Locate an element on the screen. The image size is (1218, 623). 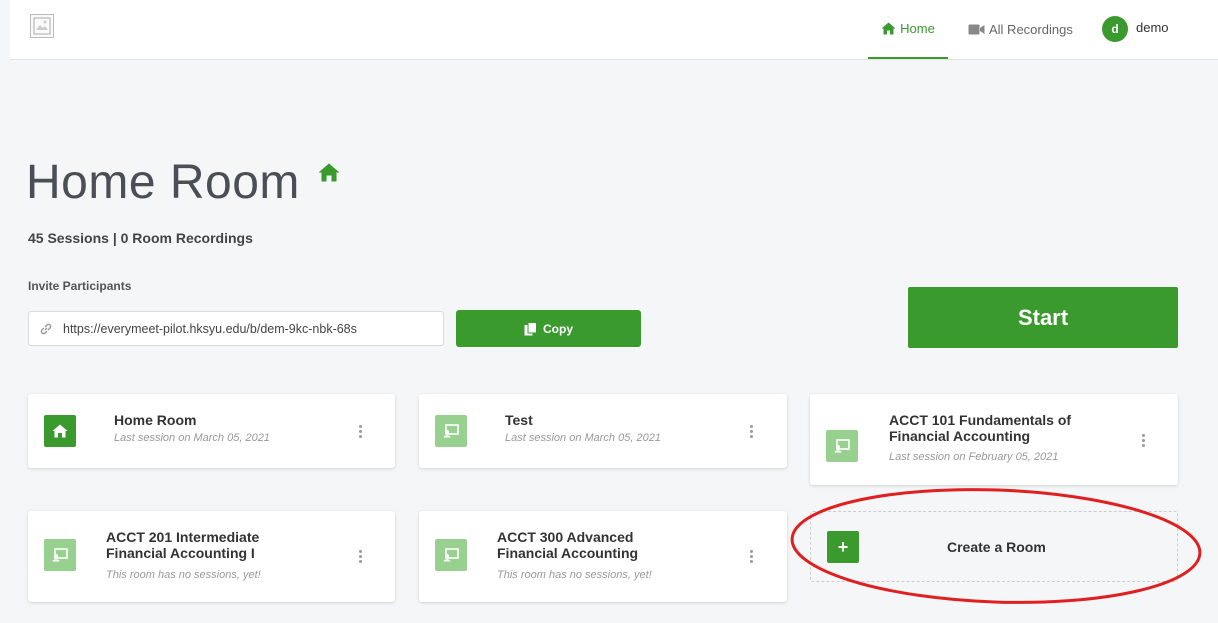
start-button: Start is located at coordinates (1043, 317).